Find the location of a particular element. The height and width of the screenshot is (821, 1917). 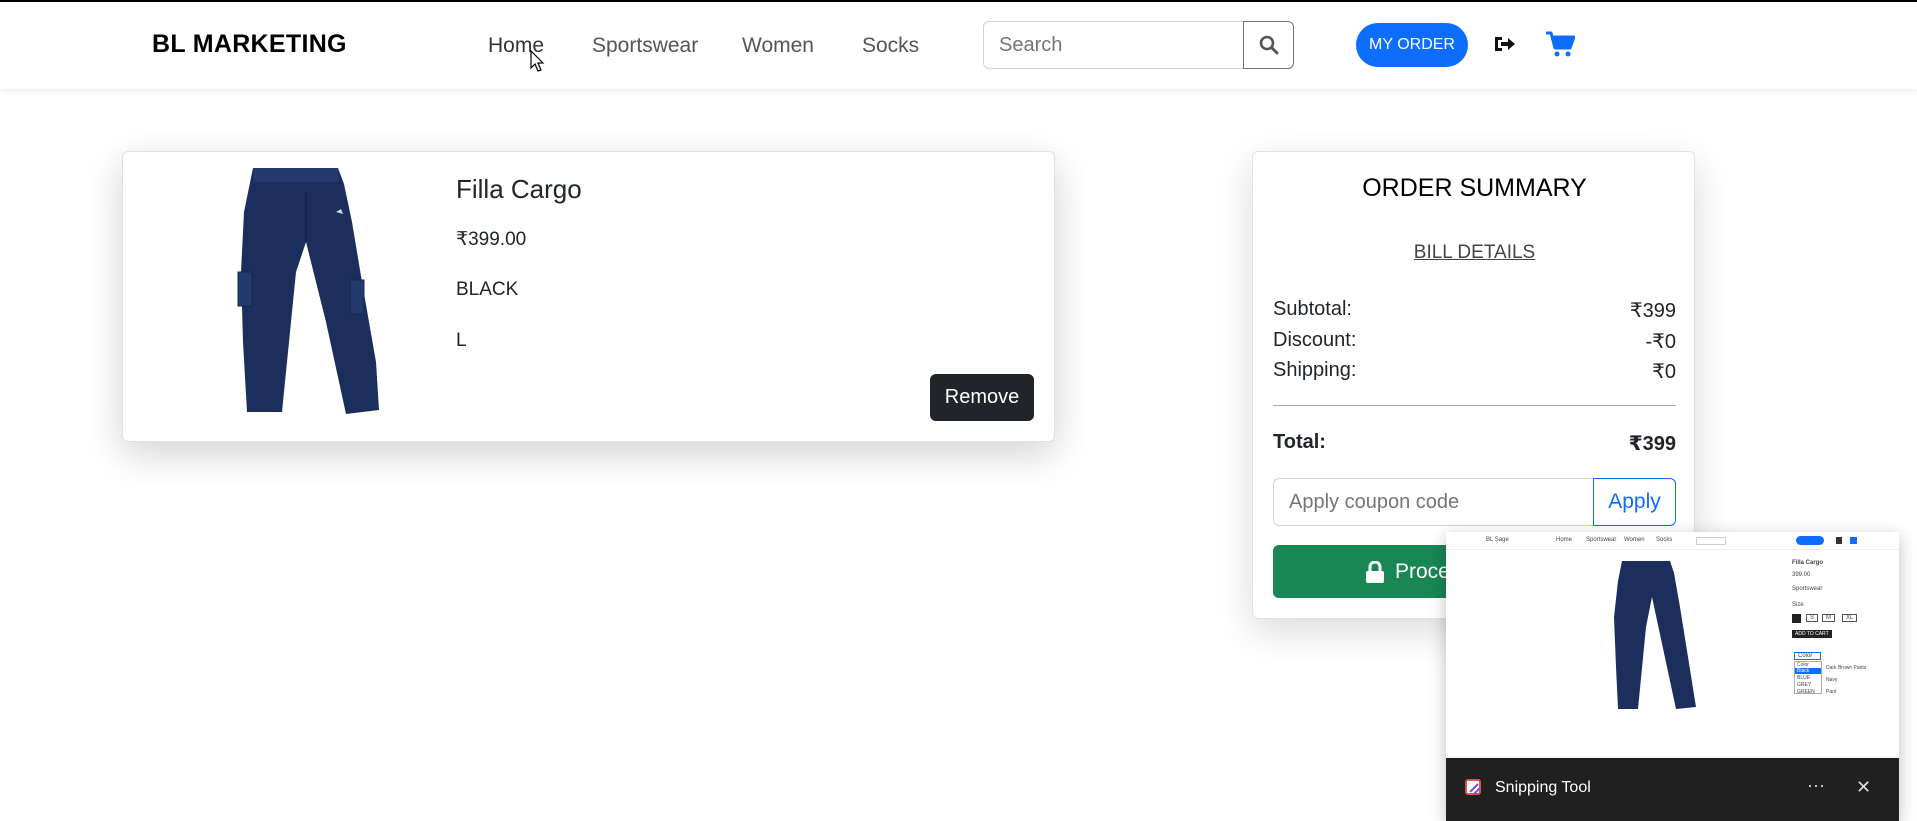

shipping-row: Shipping: ₹0 is located at coordinates (1474, 371).